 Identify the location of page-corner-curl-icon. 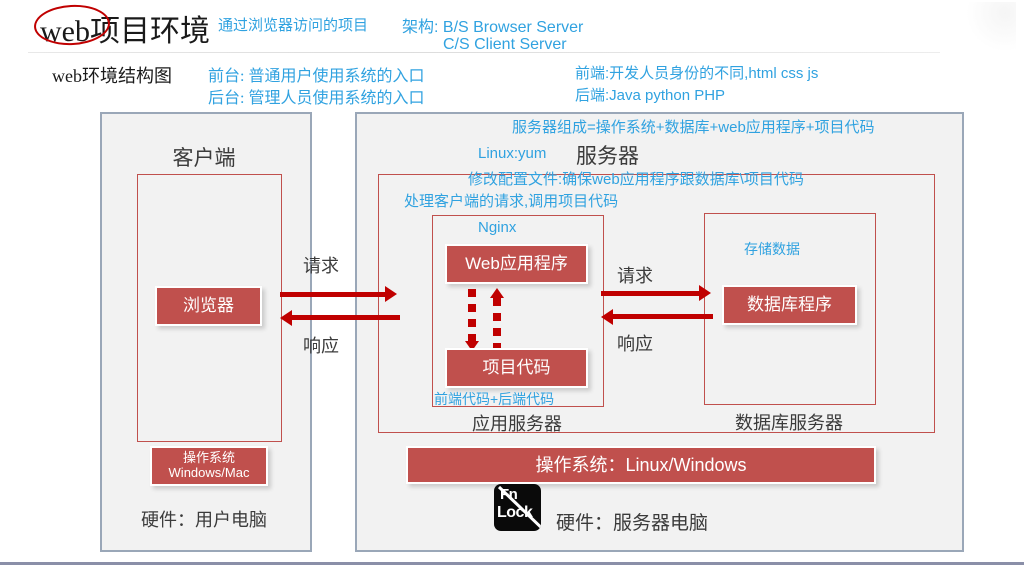
(991, 27).